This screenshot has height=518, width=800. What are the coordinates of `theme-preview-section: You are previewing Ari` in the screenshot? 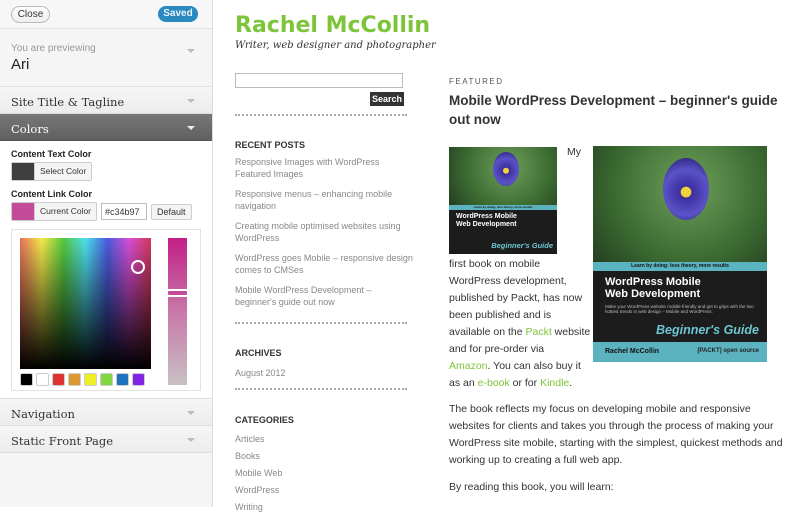 It's located at (106, 58).